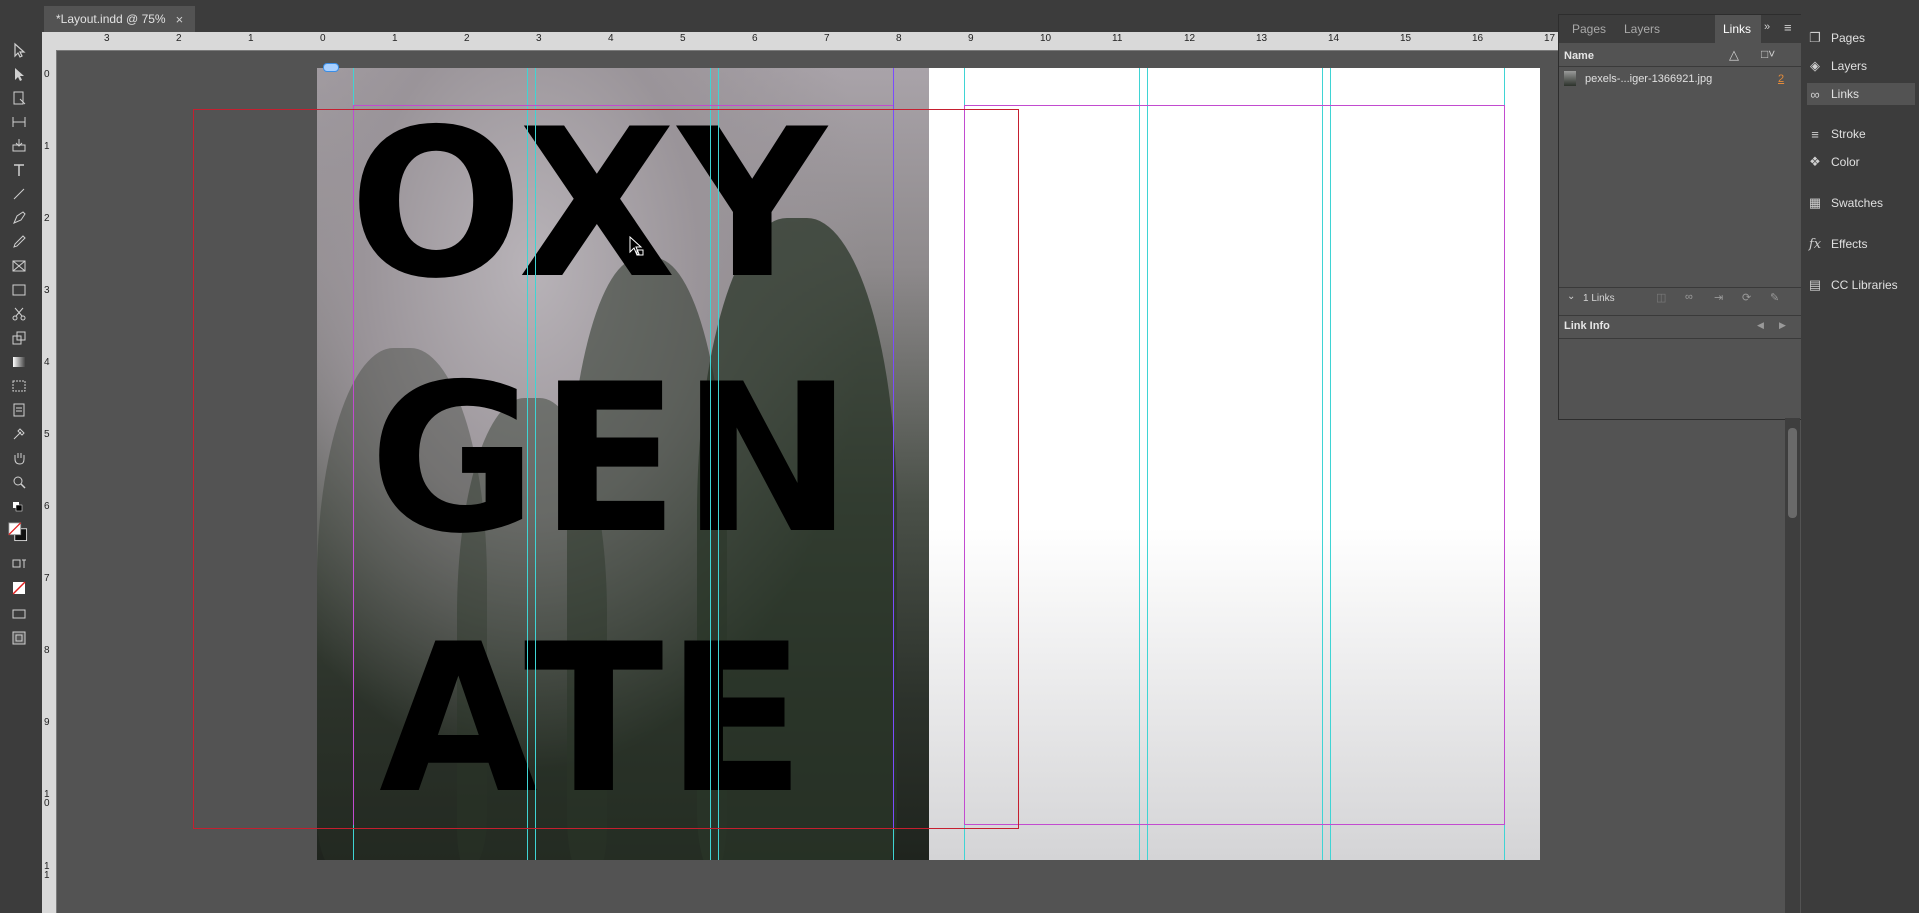  Describe the element at coordinates (1579, 56) in the screenshot. I see `name-column-label: Name` at that location.